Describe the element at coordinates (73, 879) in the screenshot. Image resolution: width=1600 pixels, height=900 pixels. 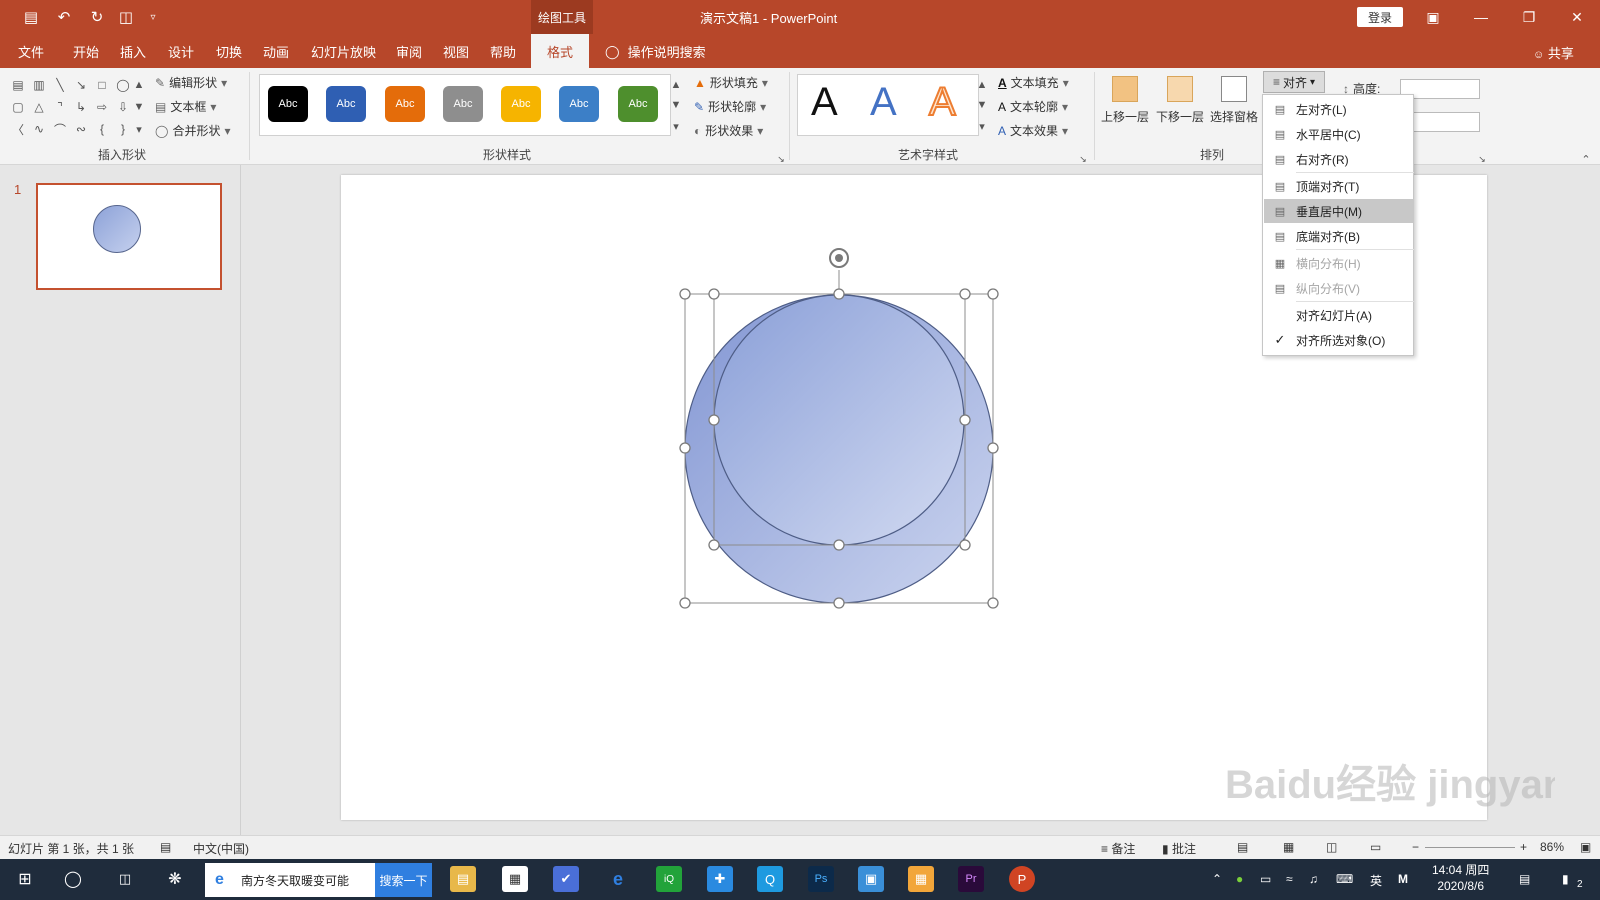
I see `cortana-icon: ◯` at that location.